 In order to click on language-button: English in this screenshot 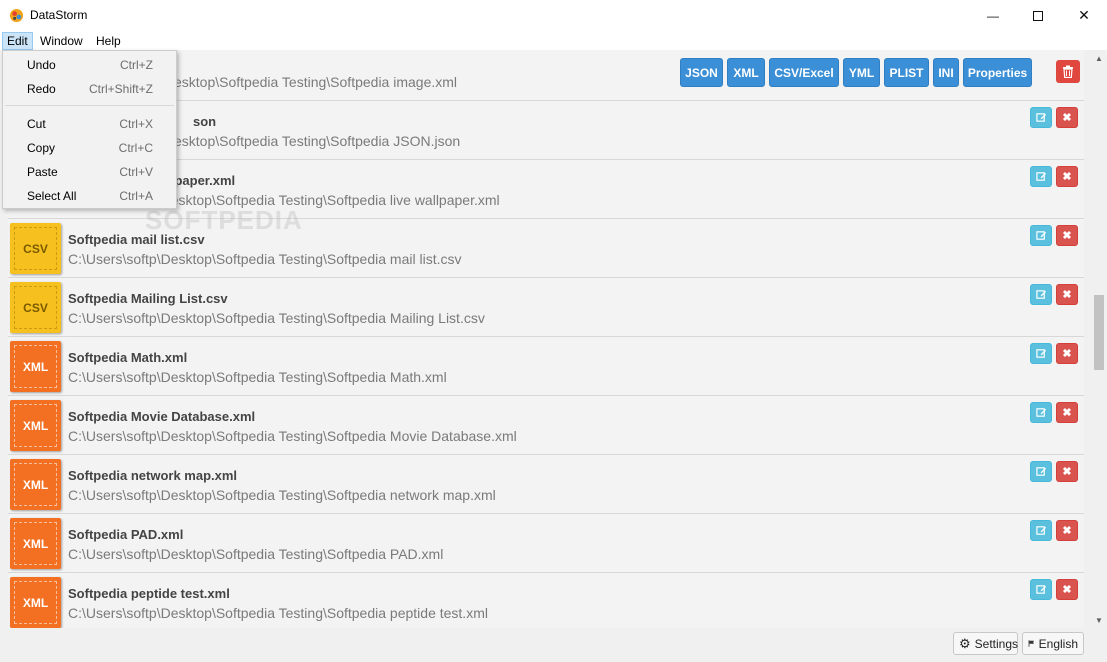, I will do `click(1053, 643)`.